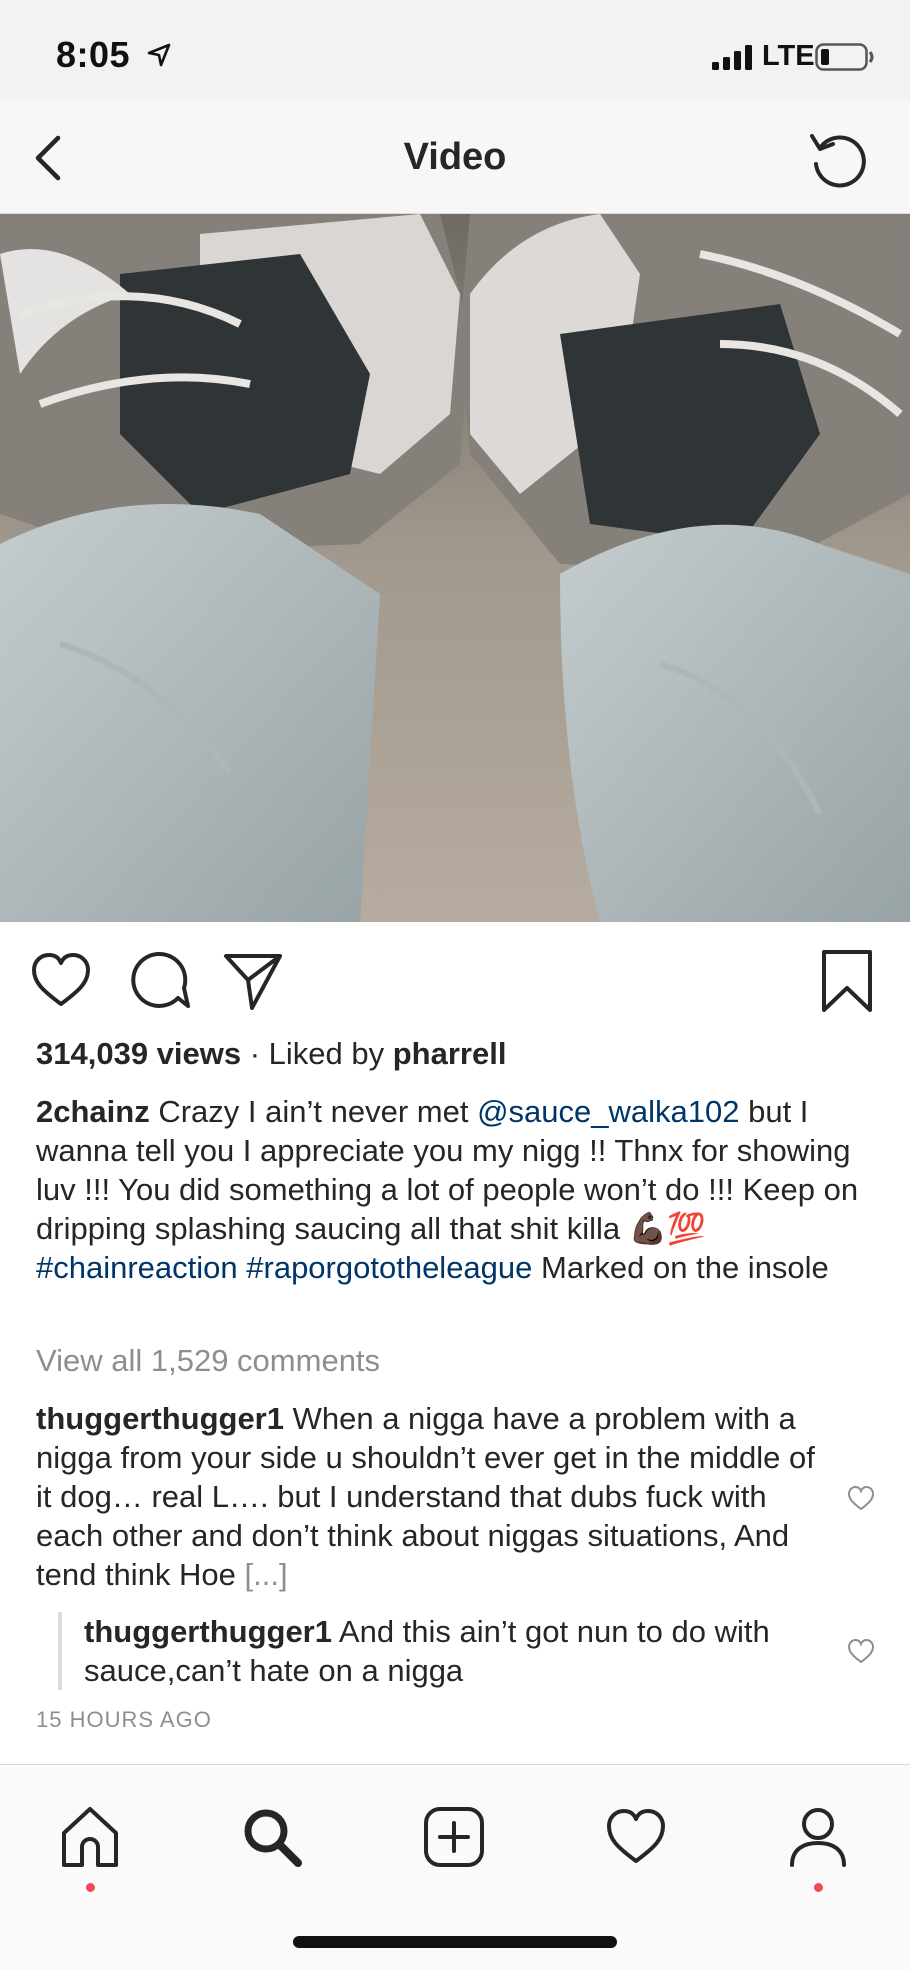 The height and width of the screenshot is (1970, 910). I want to click on reply-indent-bar, so click(60, 1651).